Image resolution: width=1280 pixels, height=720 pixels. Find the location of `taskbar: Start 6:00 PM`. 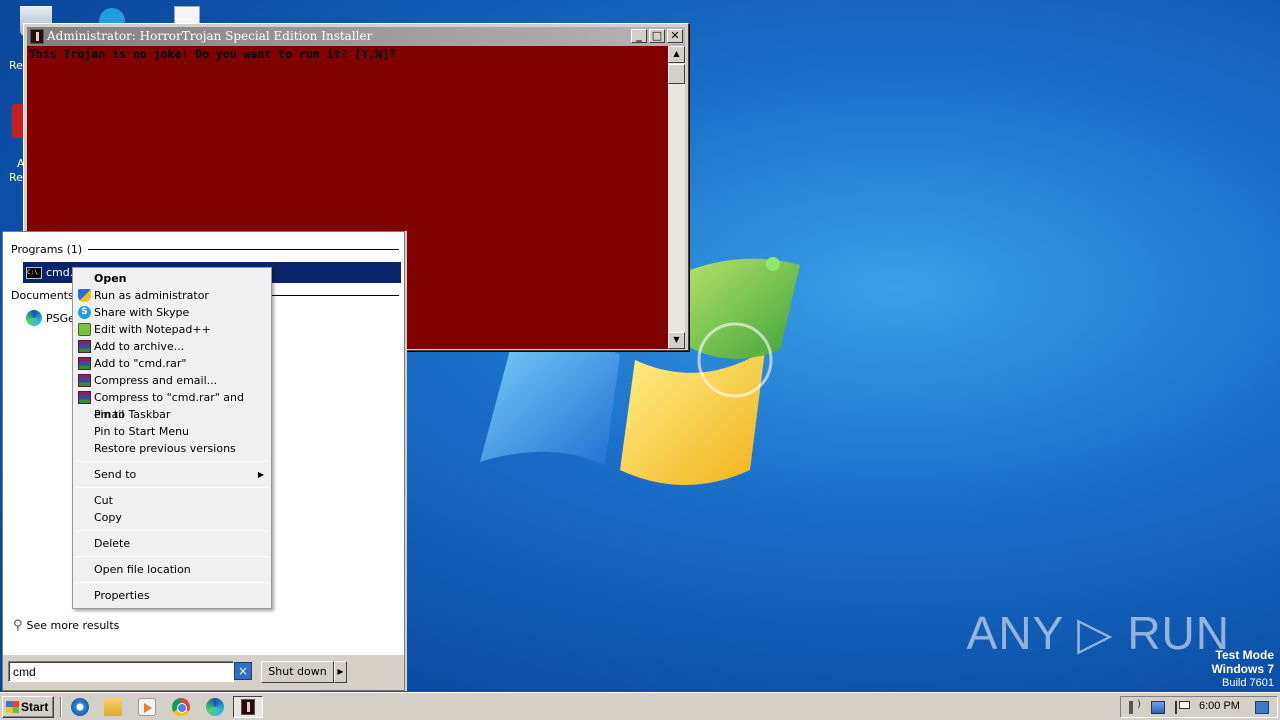

taskbar: Start 6:00 PM is located at coordinates (640, 706).